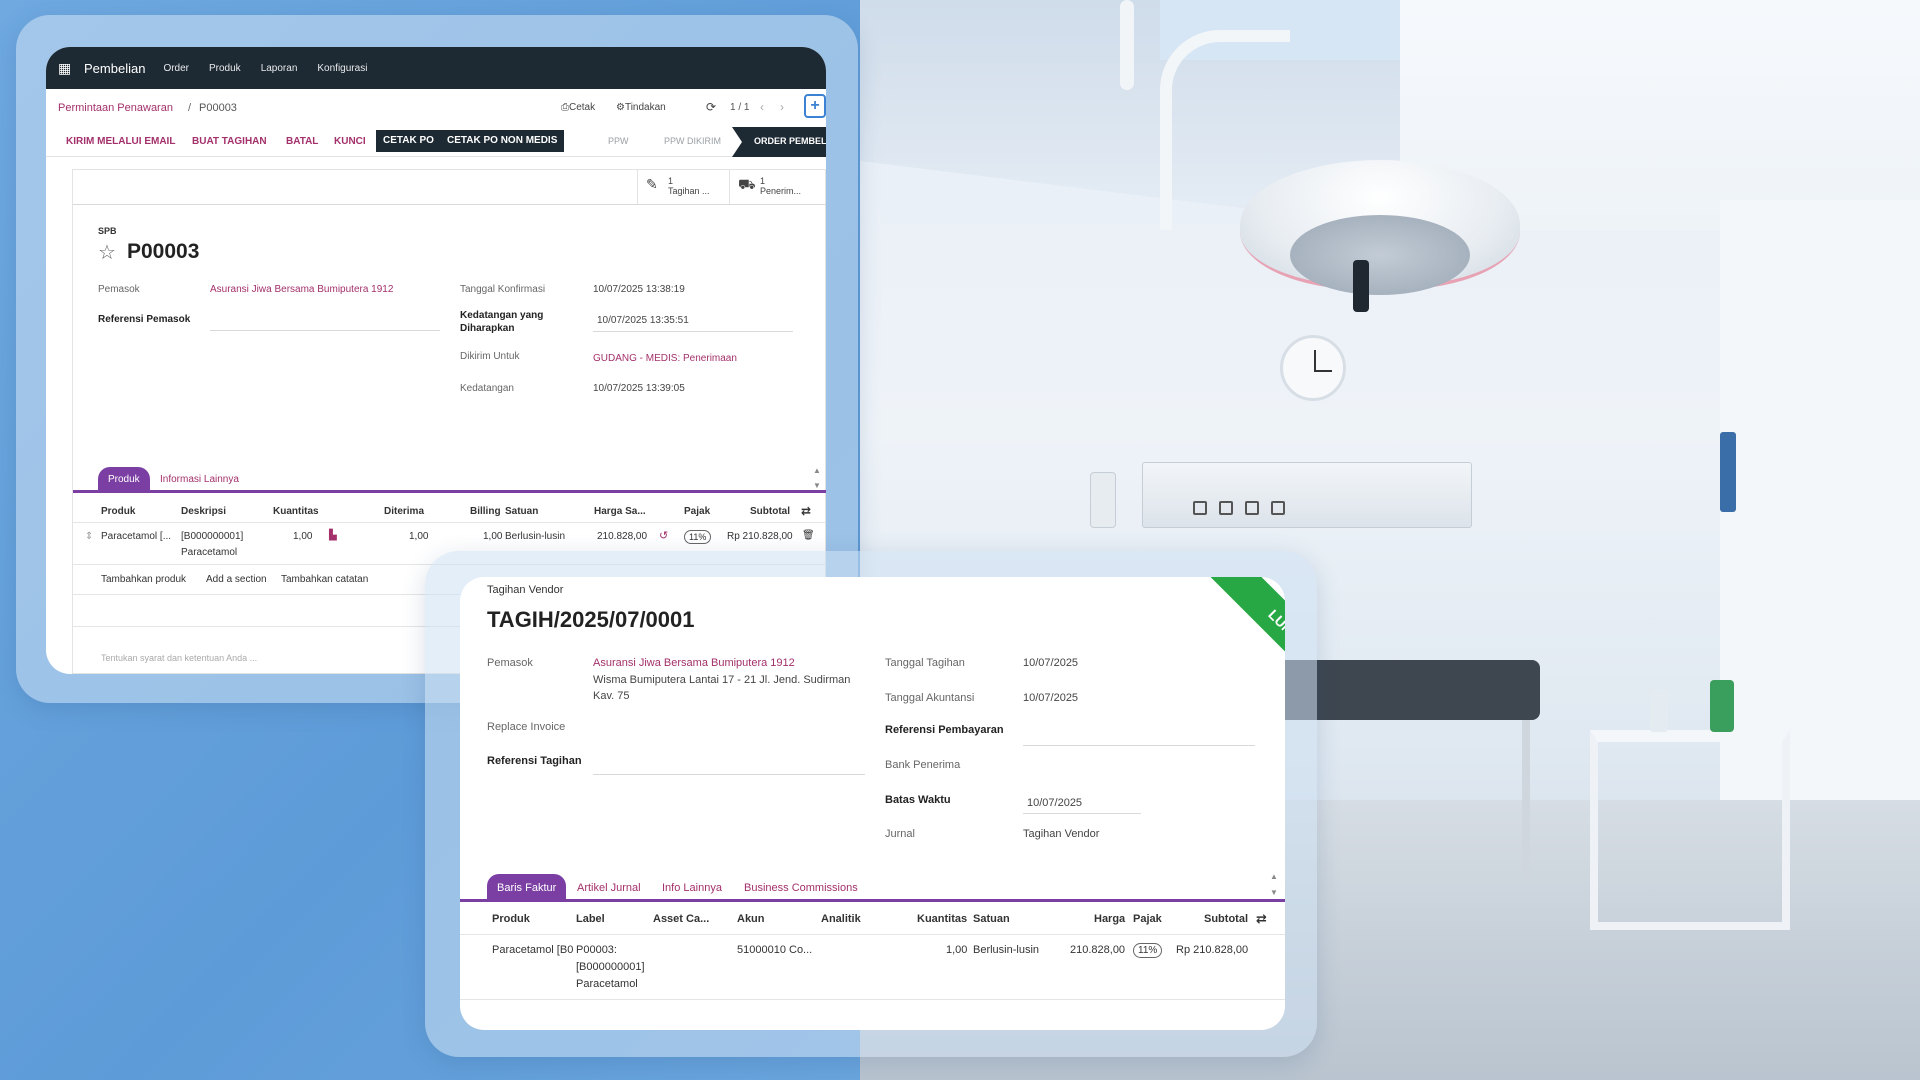 Image resolution: width=1920 pixels, height=1080 pixels. What do you see at coordinates (404, 511) in the screenshot?
I see `column-header: Diterima` at bounding box center [404, 511].